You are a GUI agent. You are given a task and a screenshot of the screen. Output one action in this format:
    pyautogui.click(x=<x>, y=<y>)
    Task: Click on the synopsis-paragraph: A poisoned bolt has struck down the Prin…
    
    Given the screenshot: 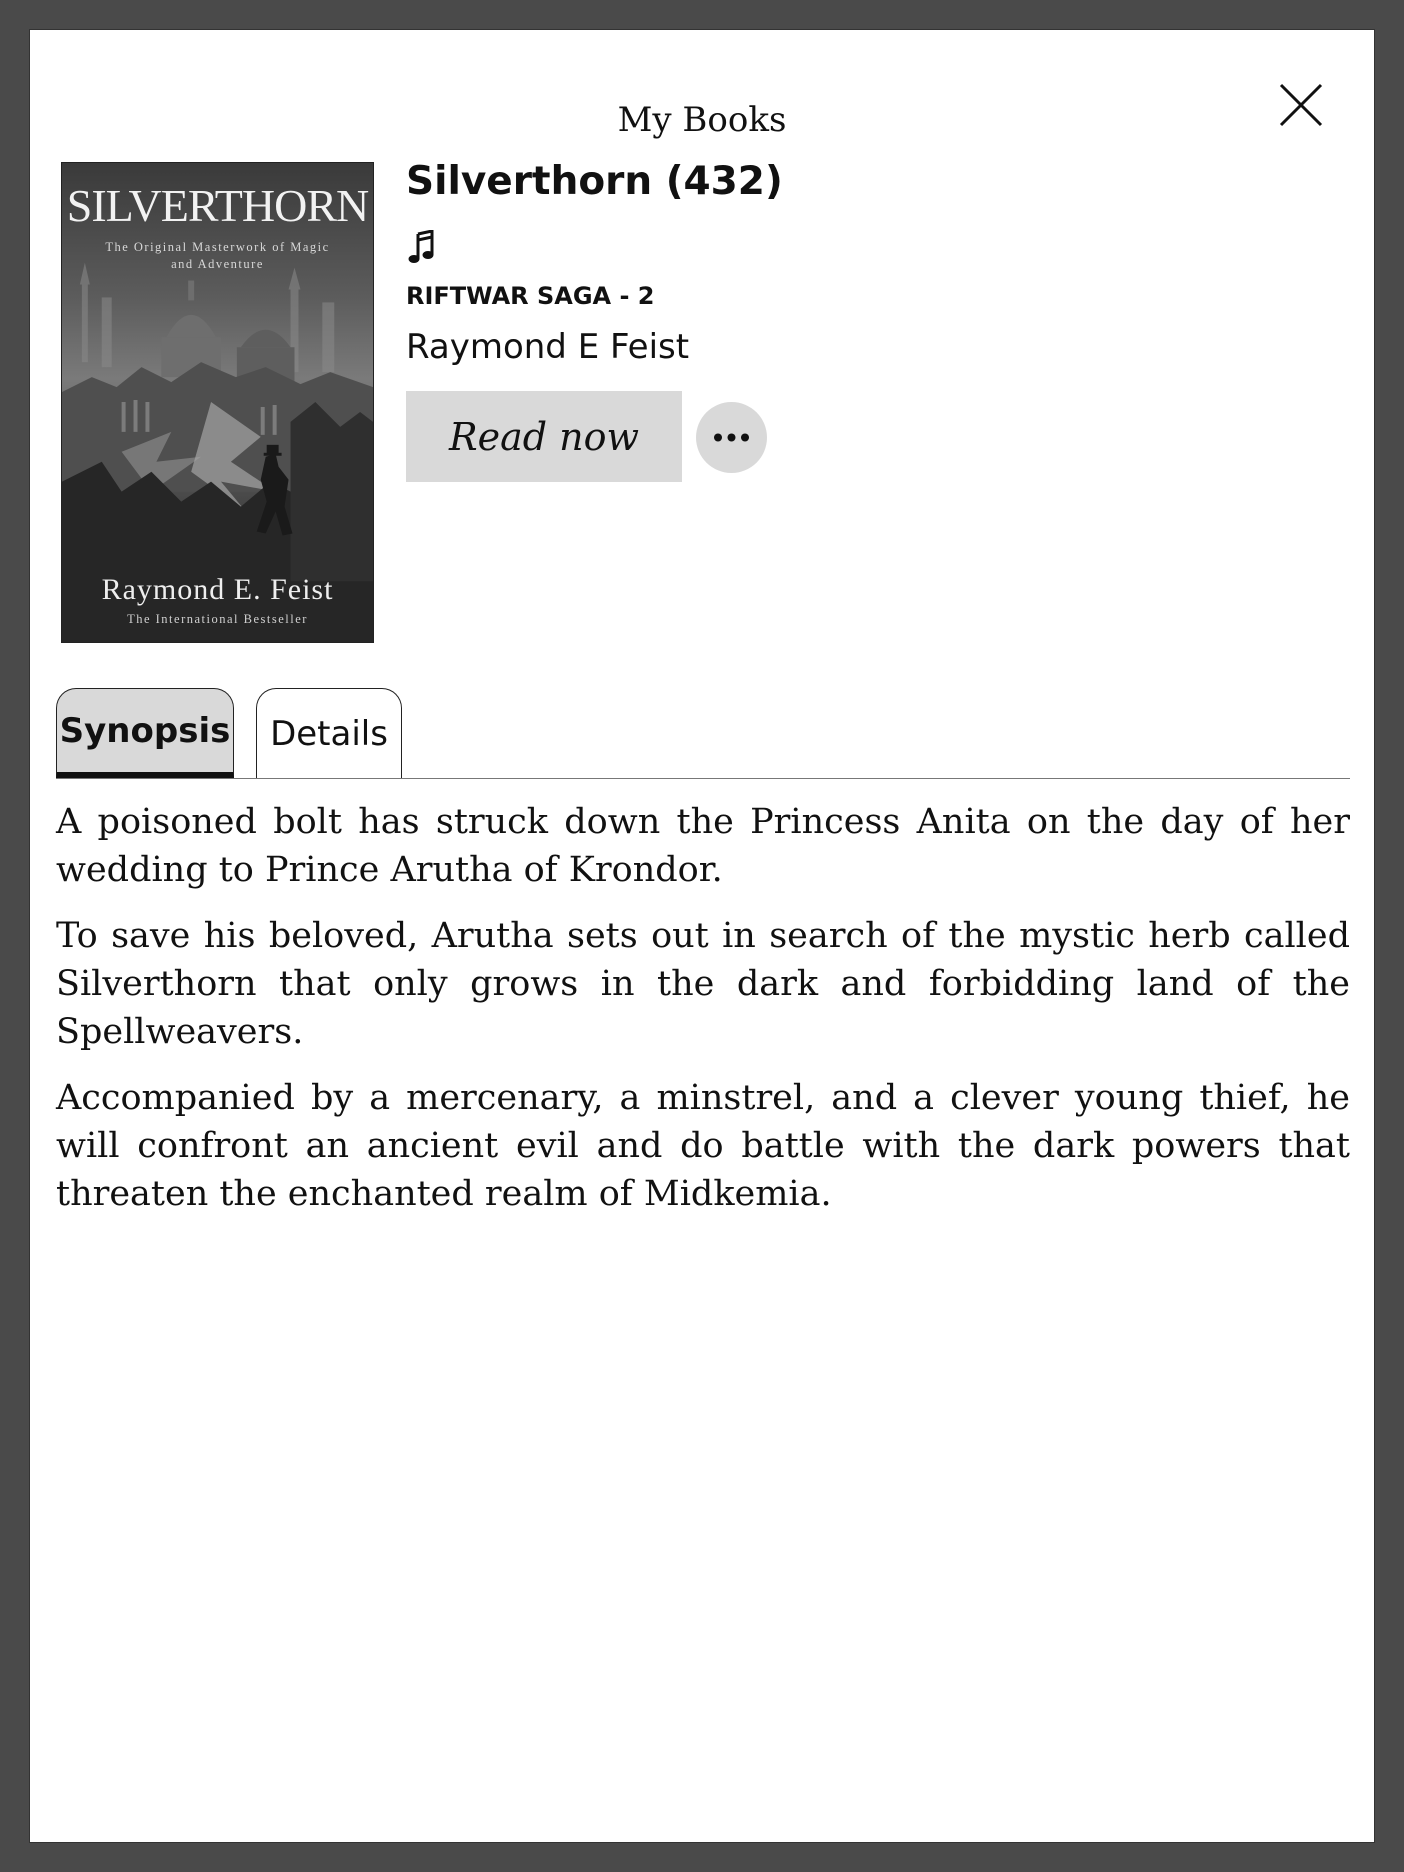 What is the action you would take?
    pyautogui.click(x=703, y=846)
    